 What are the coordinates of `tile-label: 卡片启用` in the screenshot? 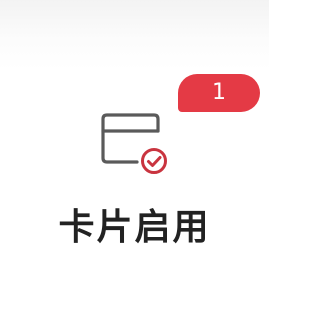 It's located at (134, 227).